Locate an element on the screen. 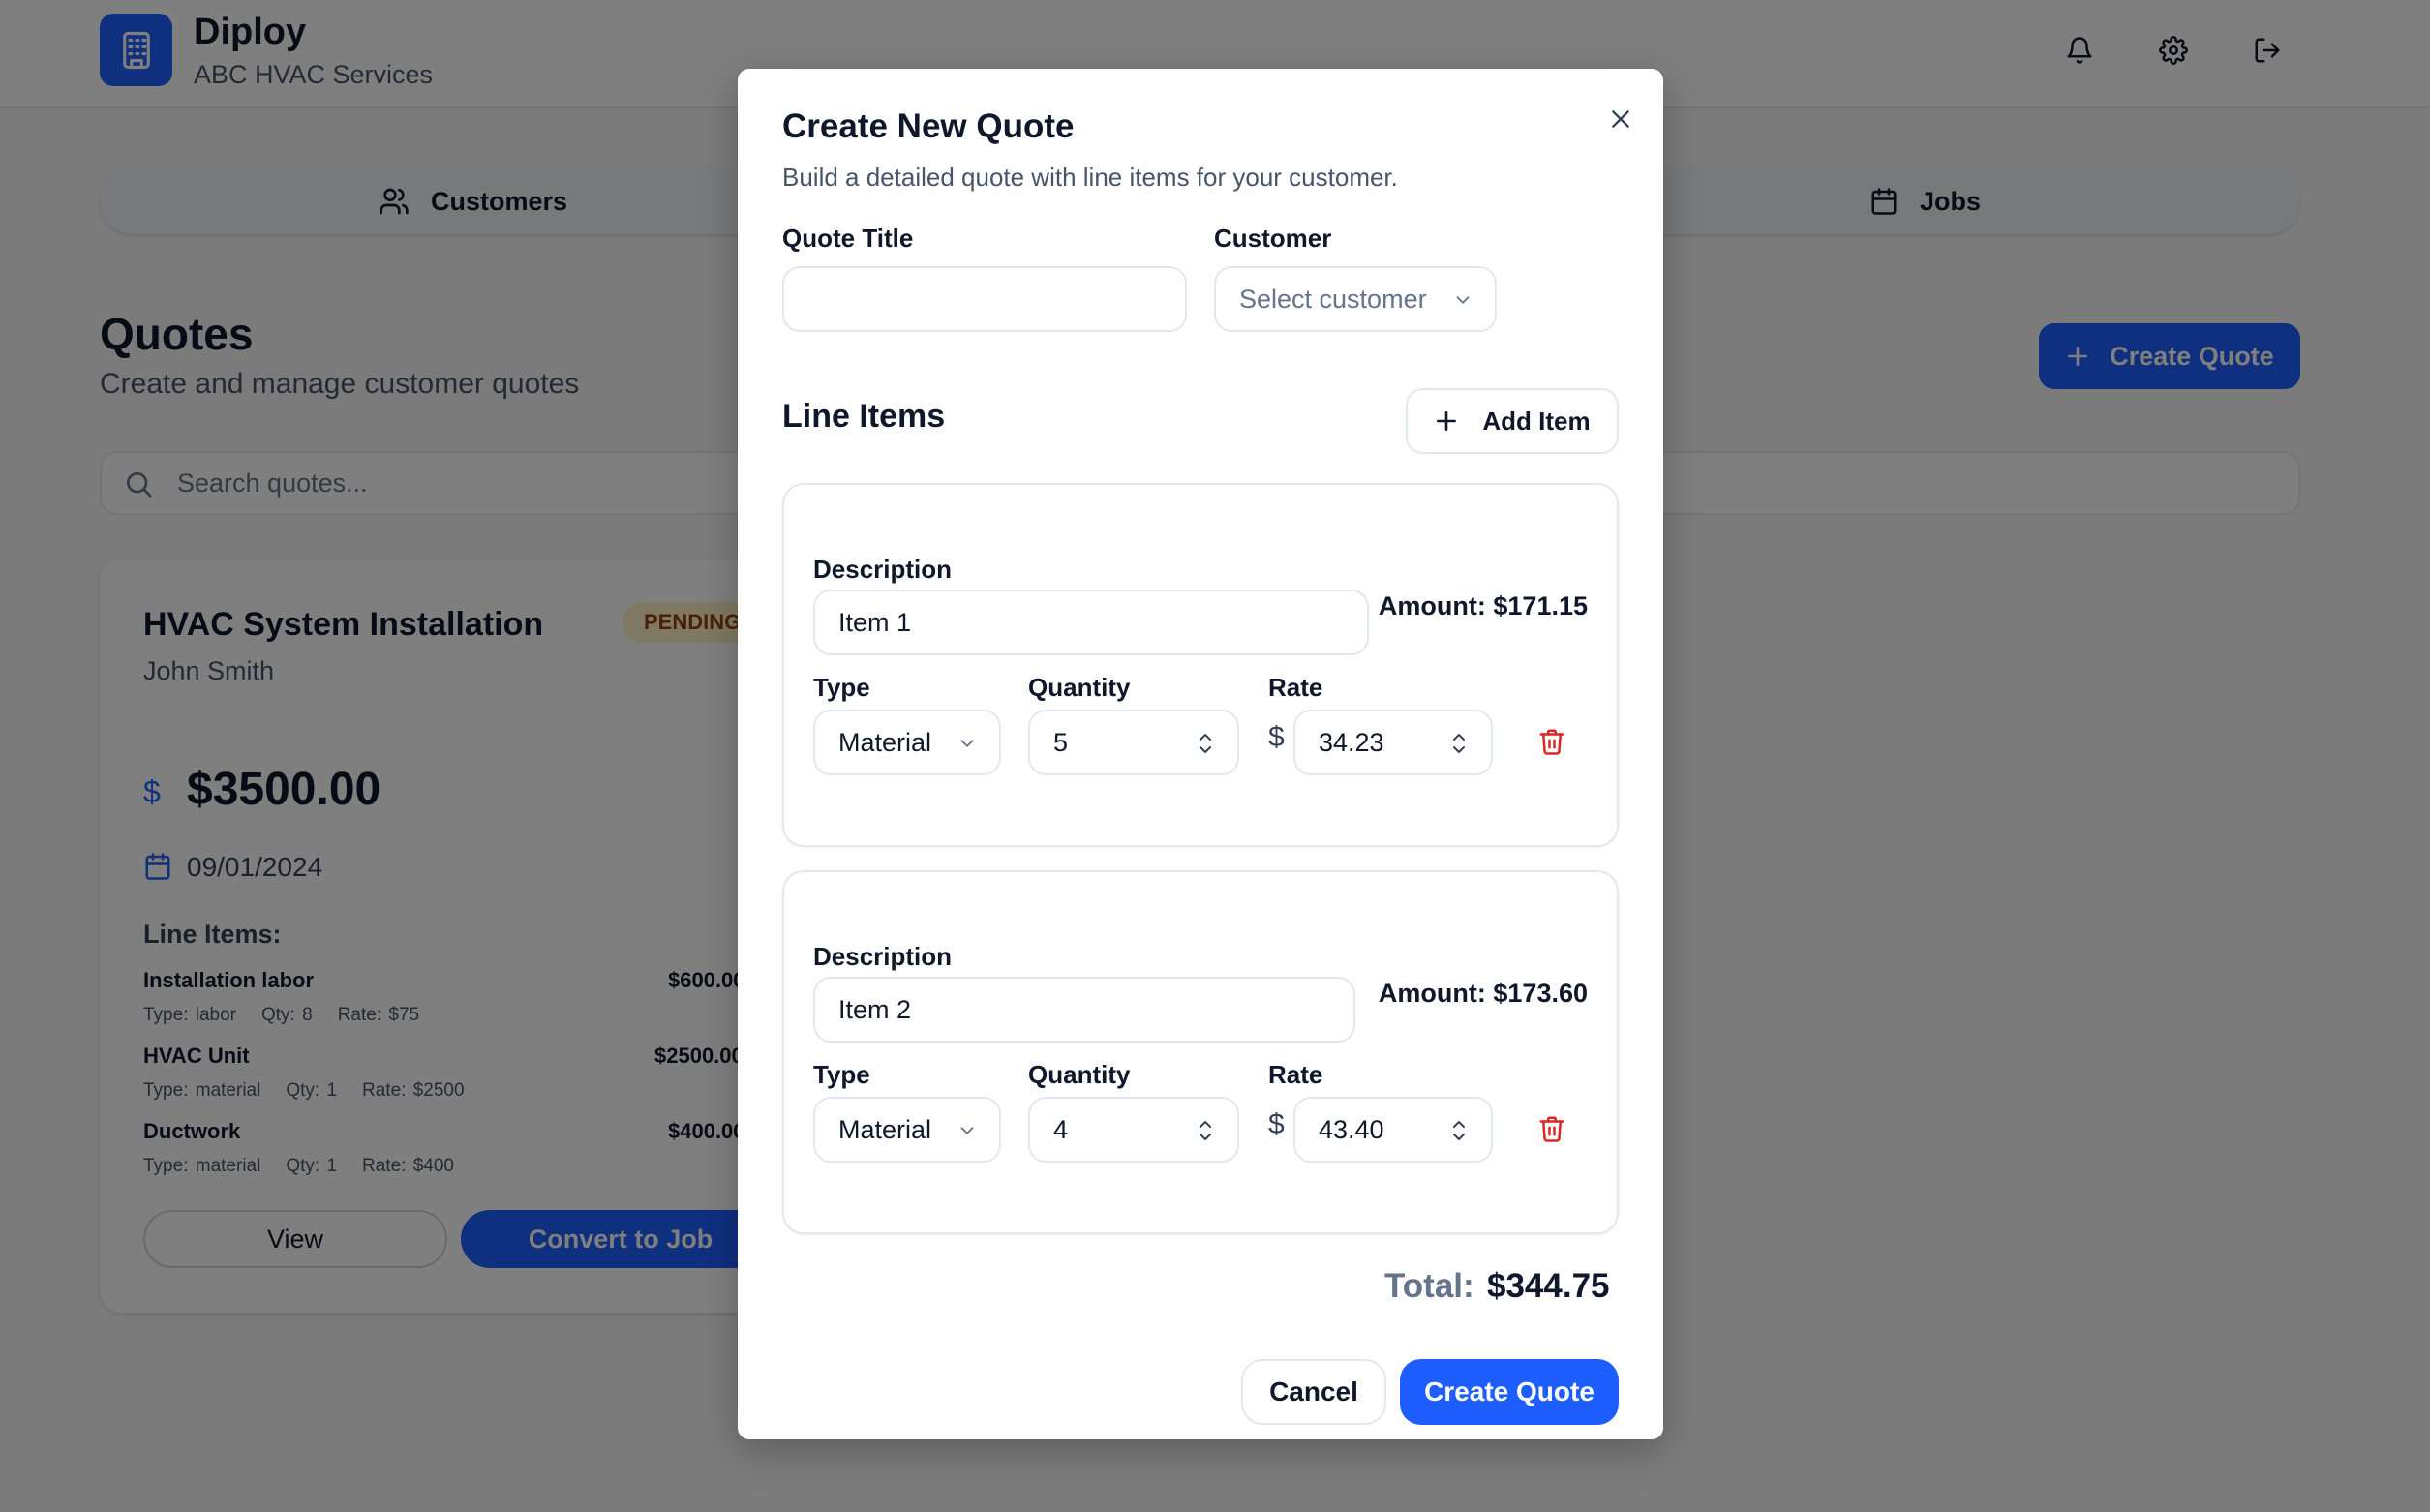 The height and width of the screenshot is (1512, 2430). close-button is located at coordinates (1621, 119).